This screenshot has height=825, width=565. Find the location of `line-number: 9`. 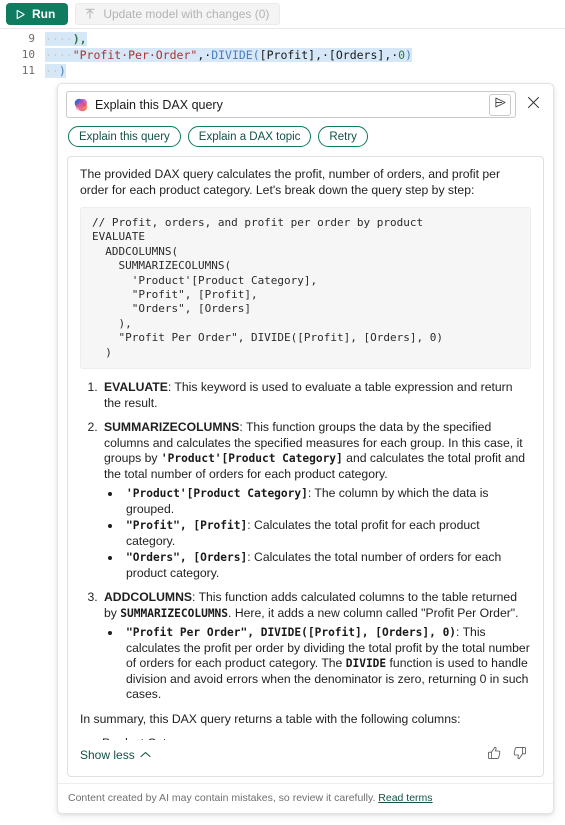

line-number: 9 is located at coordinates (31, 38).